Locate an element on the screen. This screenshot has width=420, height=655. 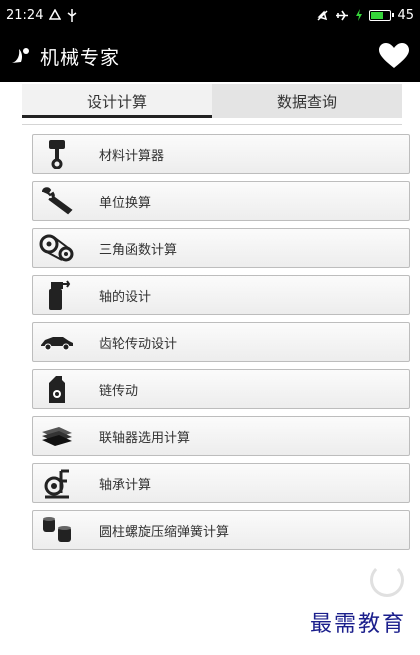
menu-item-label: 材料计算器 is located at coordinates (132, 156).